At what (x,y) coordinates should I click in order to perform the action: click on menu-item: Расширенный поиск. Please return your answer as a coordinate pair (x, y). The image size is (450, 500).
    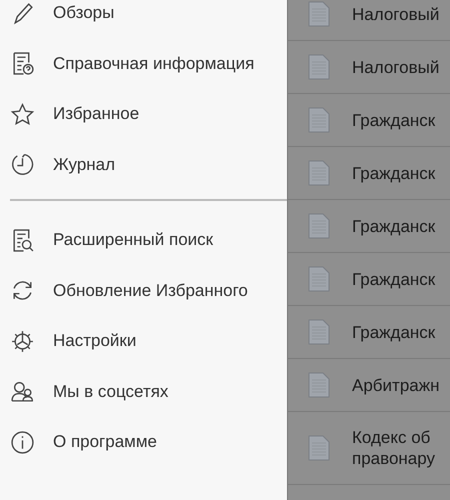
    Looking at the image, I should click on (143, 240).